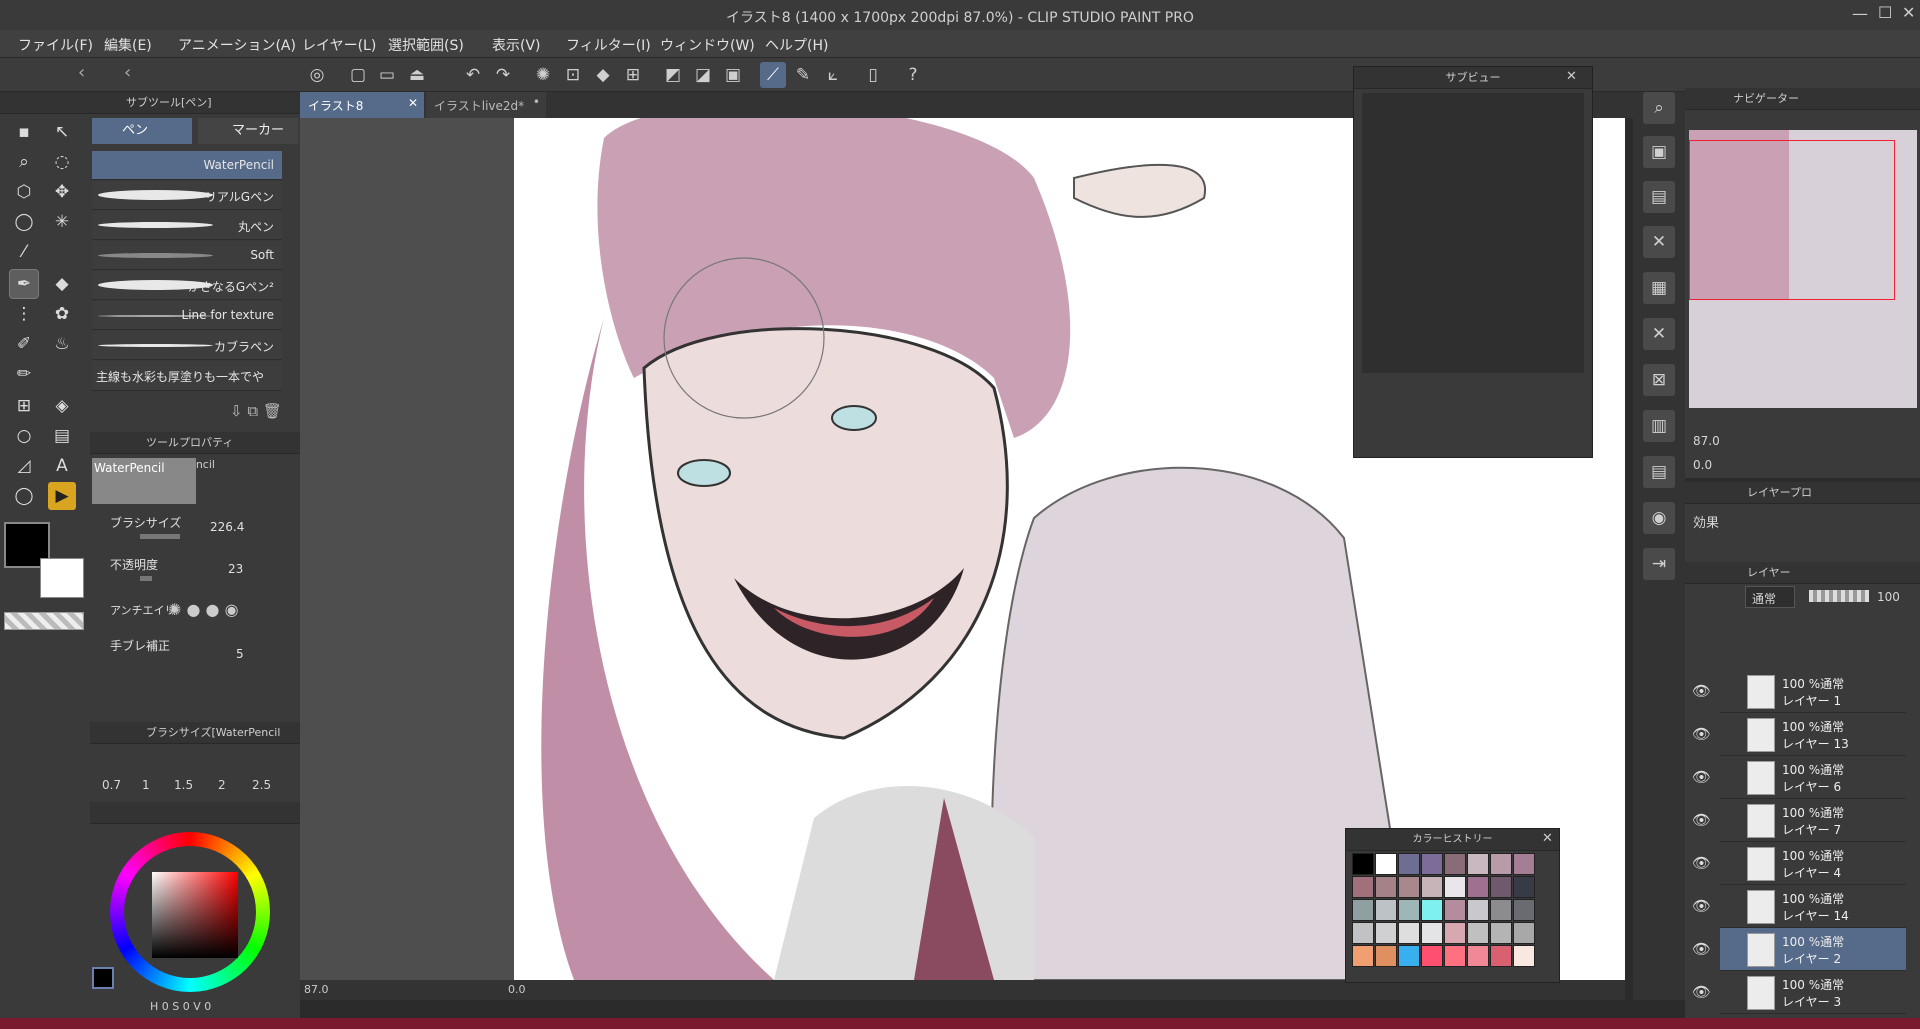 The height and width of the screenshot is (1029, 1920). I want to click on menu-window: ウィンドウ(W), so click(707, 45).